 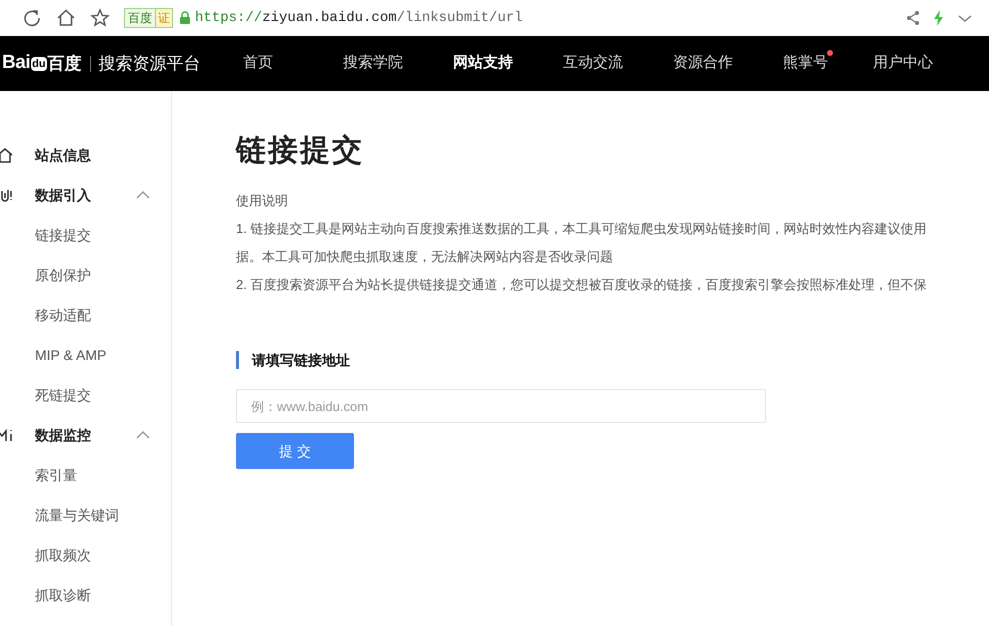 I want to click on baidu-logo: Bai du 百度 搜索资源平台, so click(x=121, y=63).